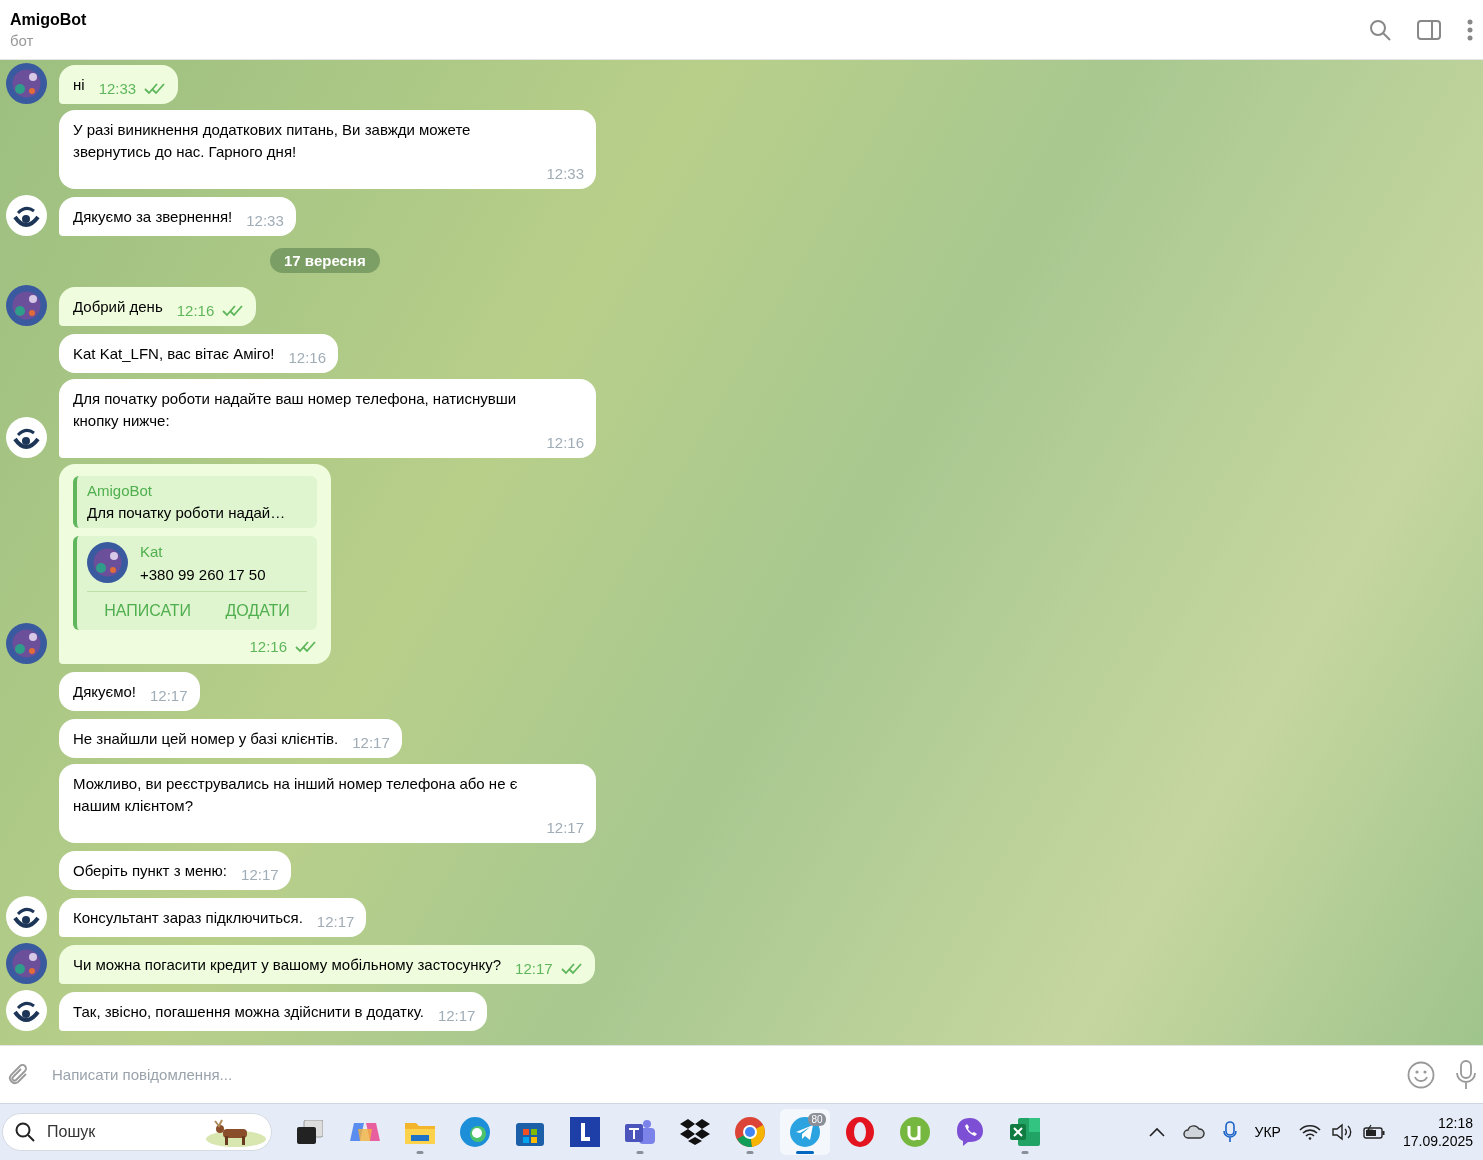  What do you see at coordinates (1373, 1132) in the screenshot?
I see `battery-icon` at bounding box center [1373, 1132].